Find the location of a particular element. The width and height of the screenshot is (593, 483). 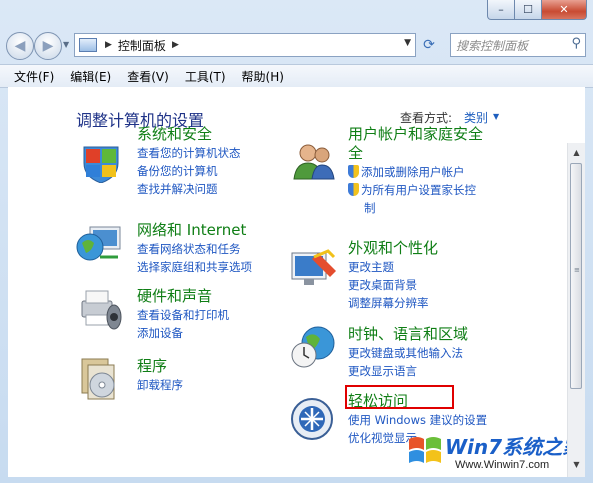

category-user-accounts: 用户帐户和家庭安全 全 添加或删除用户帐户 为所有用户设置家长控 制 is located at coordinates (415, 171).